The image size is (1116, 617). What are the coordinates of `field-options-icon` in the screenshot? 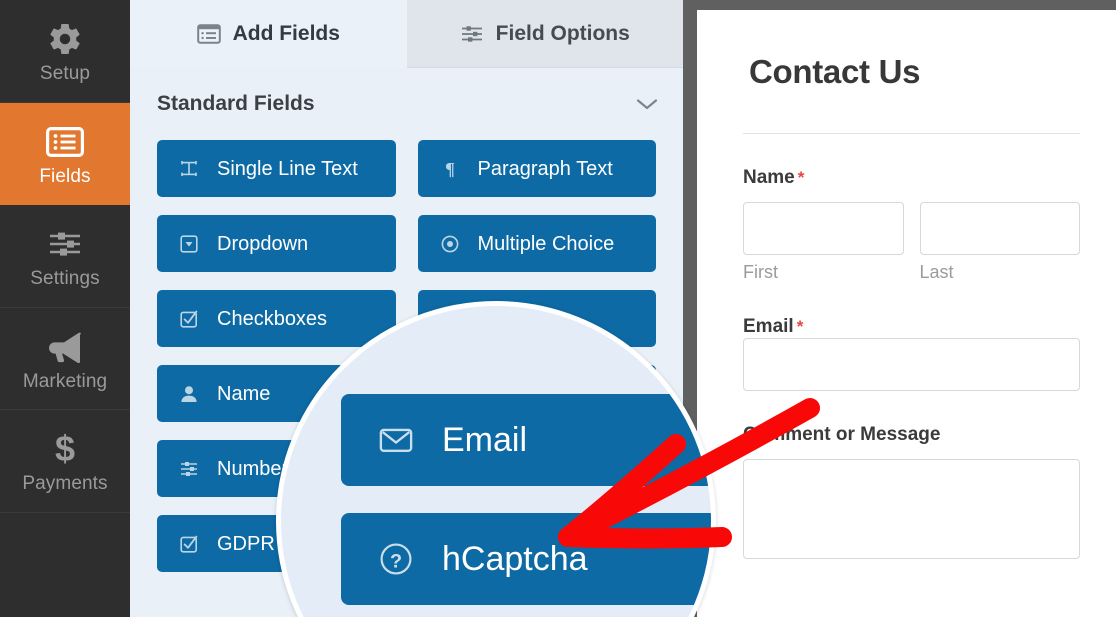 It's located at (472, 34).